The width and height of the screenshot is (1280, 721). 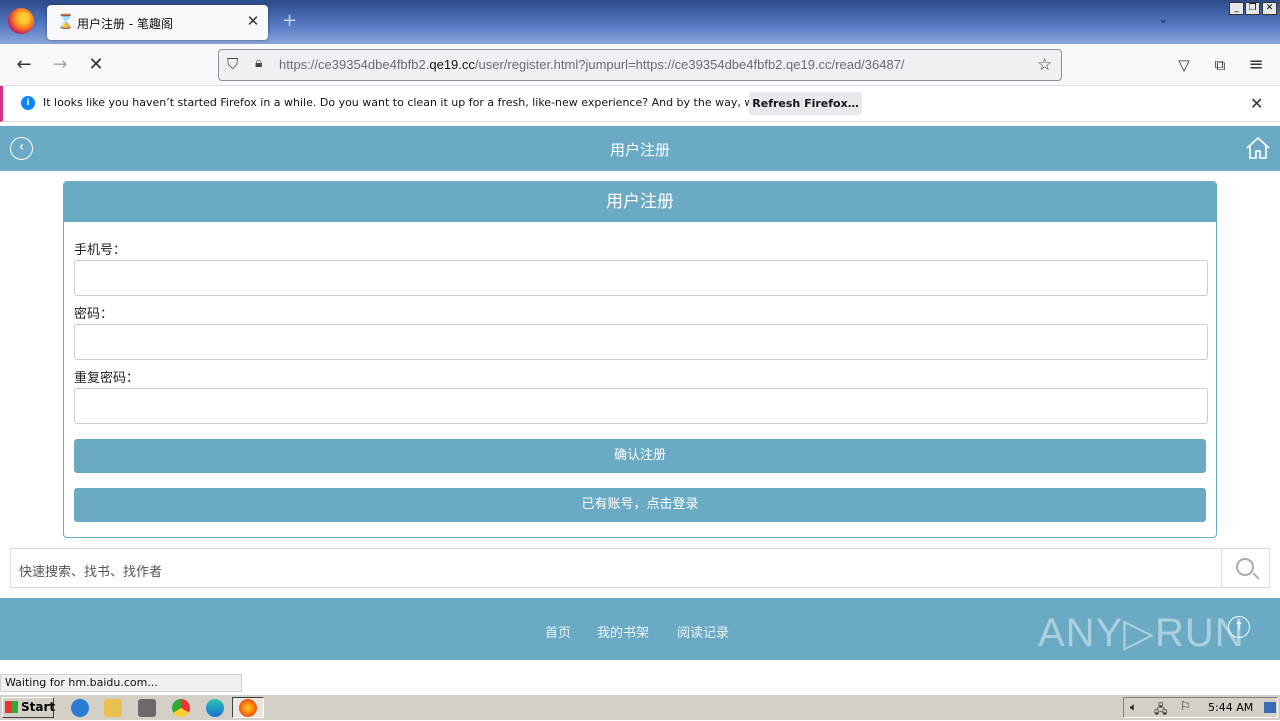 I want to click on bookmark-star-icon: ☆, so click(x=1044, y=65).